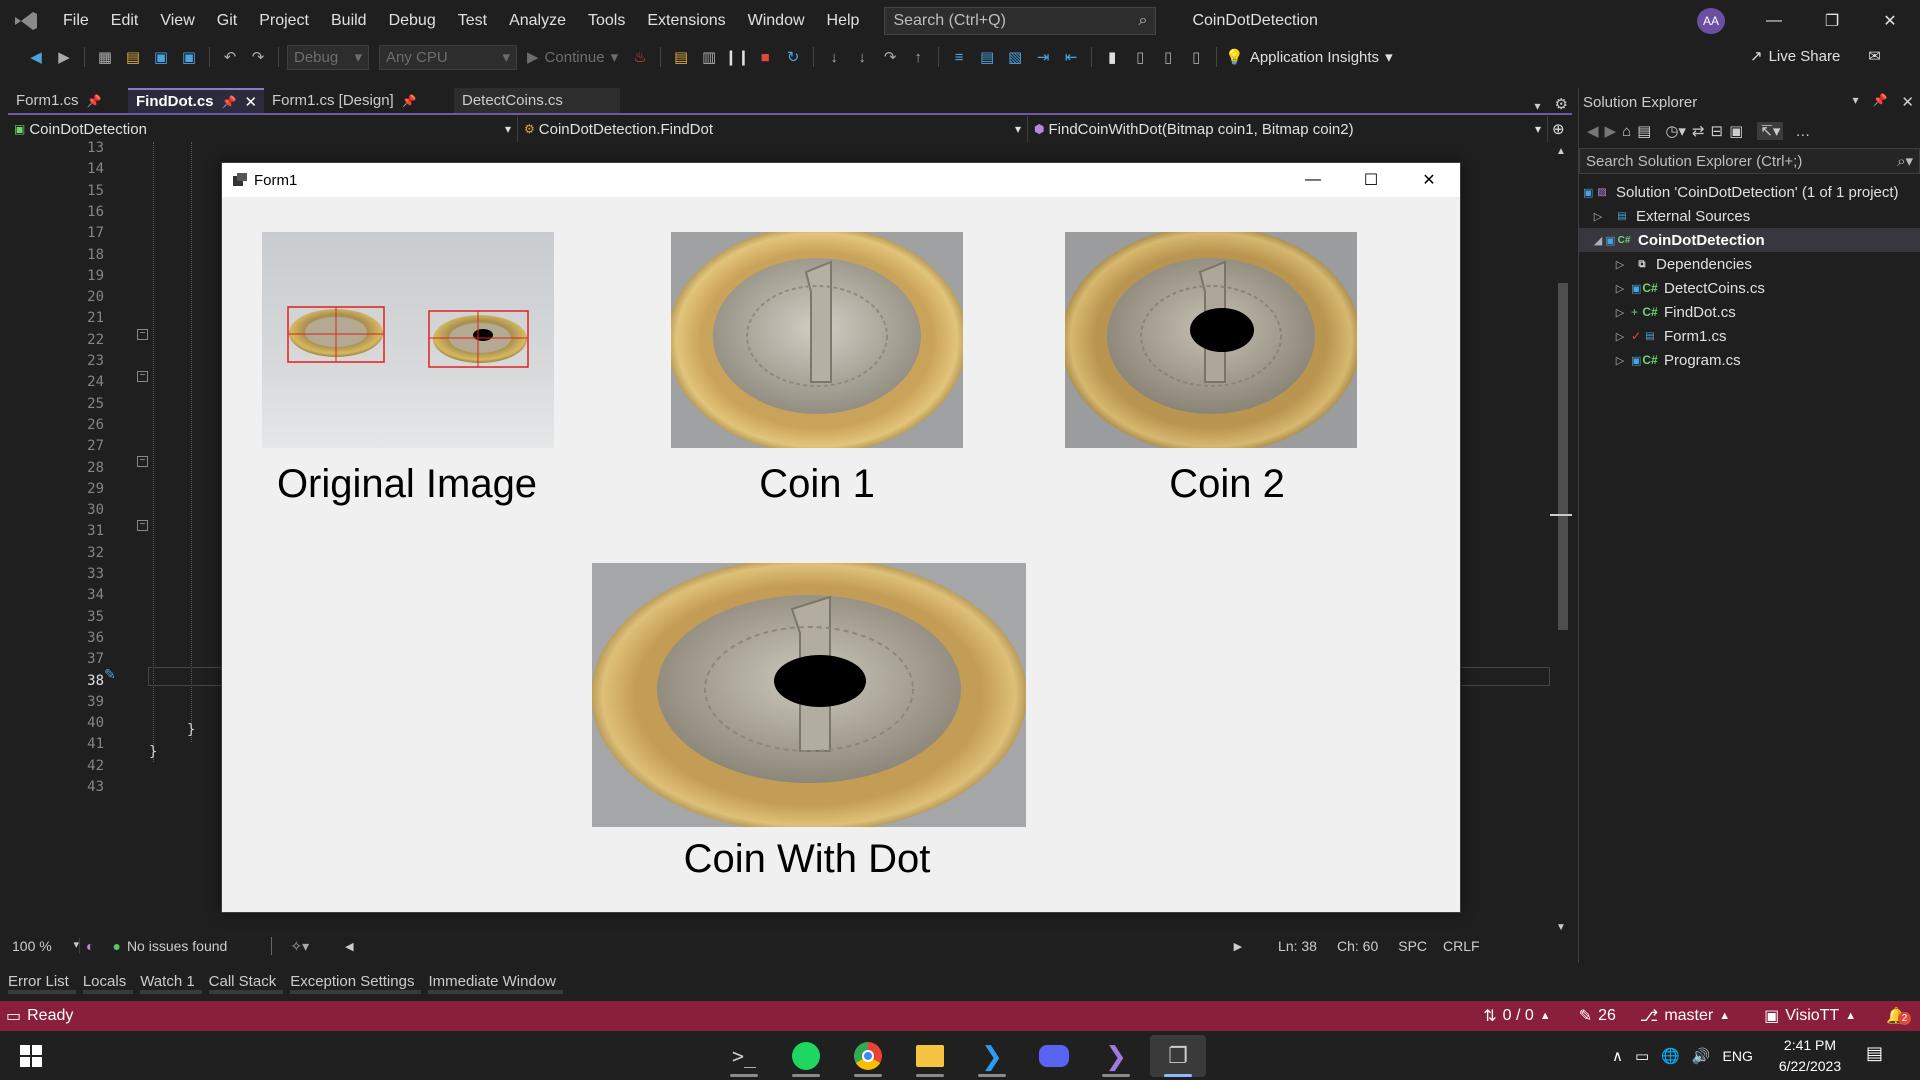 Image resolution: width=1920 pixels, height=1080 pixels. I want to click on pause-icon: ❙❙, so click(737, 57).